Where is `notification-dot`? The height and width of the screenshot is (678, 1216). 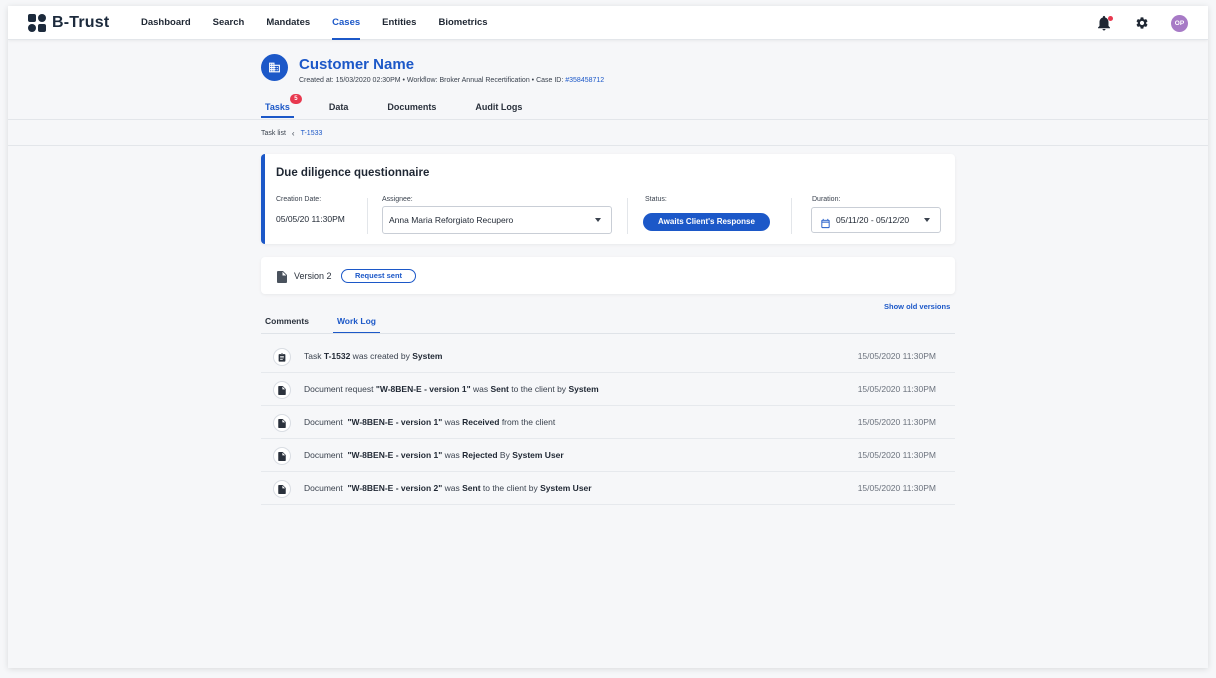 notification-dot is located at coordinates (1110, 18).